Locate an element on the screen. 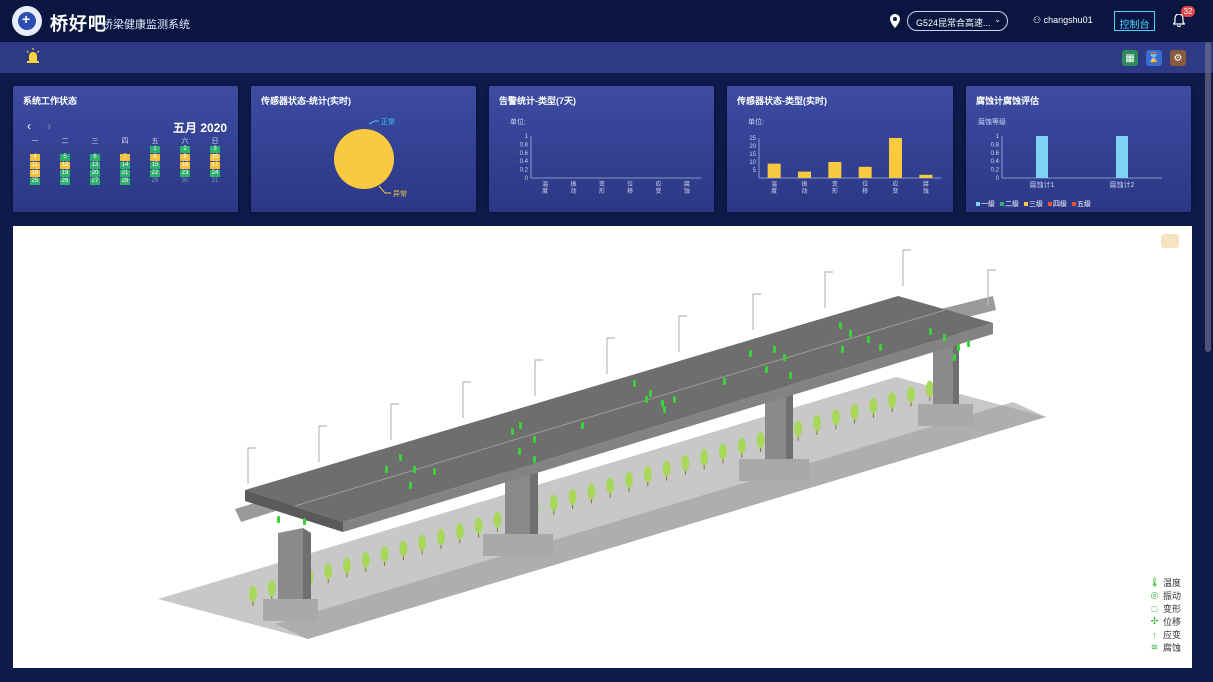 The width and height of the screenshot is (1213, 682). calendar-day: 24 is located at coordinates (215, 173).